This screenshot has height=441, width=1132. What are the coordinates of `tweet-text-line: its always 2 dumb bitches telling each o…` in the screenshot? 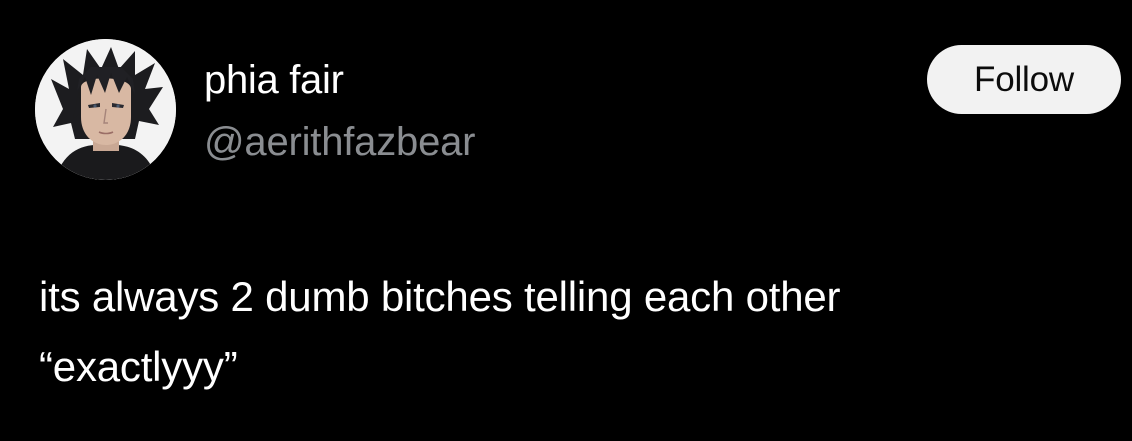 It's located at (440, 296).